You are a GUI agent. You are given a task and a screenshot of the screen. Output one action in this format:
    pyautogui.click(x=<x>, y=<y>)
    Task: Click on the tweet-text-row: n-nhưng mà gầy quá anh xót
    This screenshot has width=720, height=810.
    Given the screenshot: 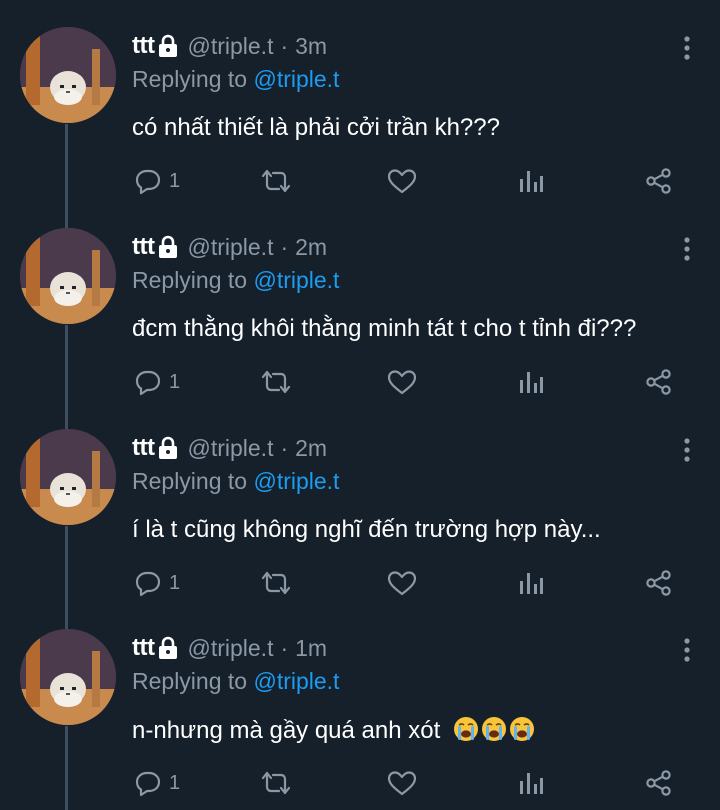 What is the action you would take?
    pyautogui.click(x=333, y=730)
    